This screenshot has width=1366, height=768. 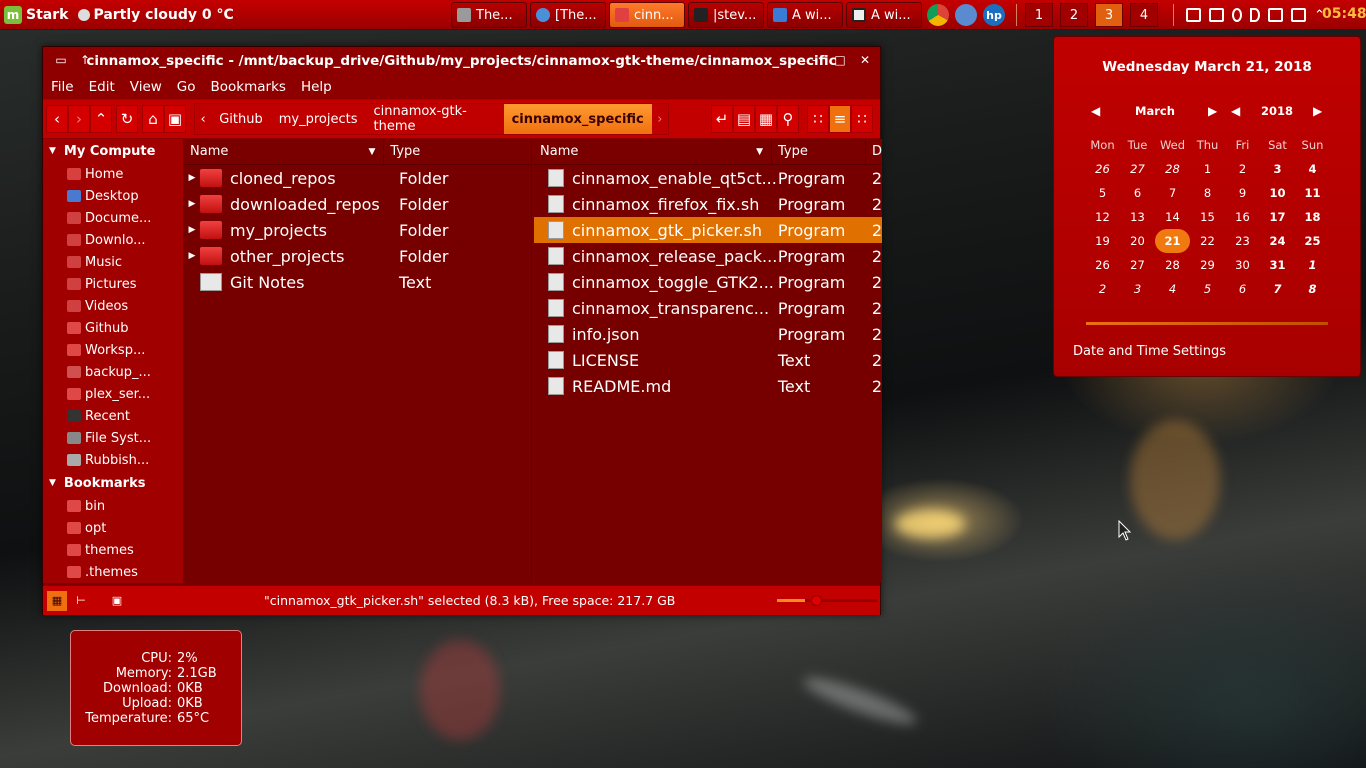 What do you see at coordinates (1242, 265) in the screenshot?
I see `calendar-day: 30` at bounding box center [1242, 265].